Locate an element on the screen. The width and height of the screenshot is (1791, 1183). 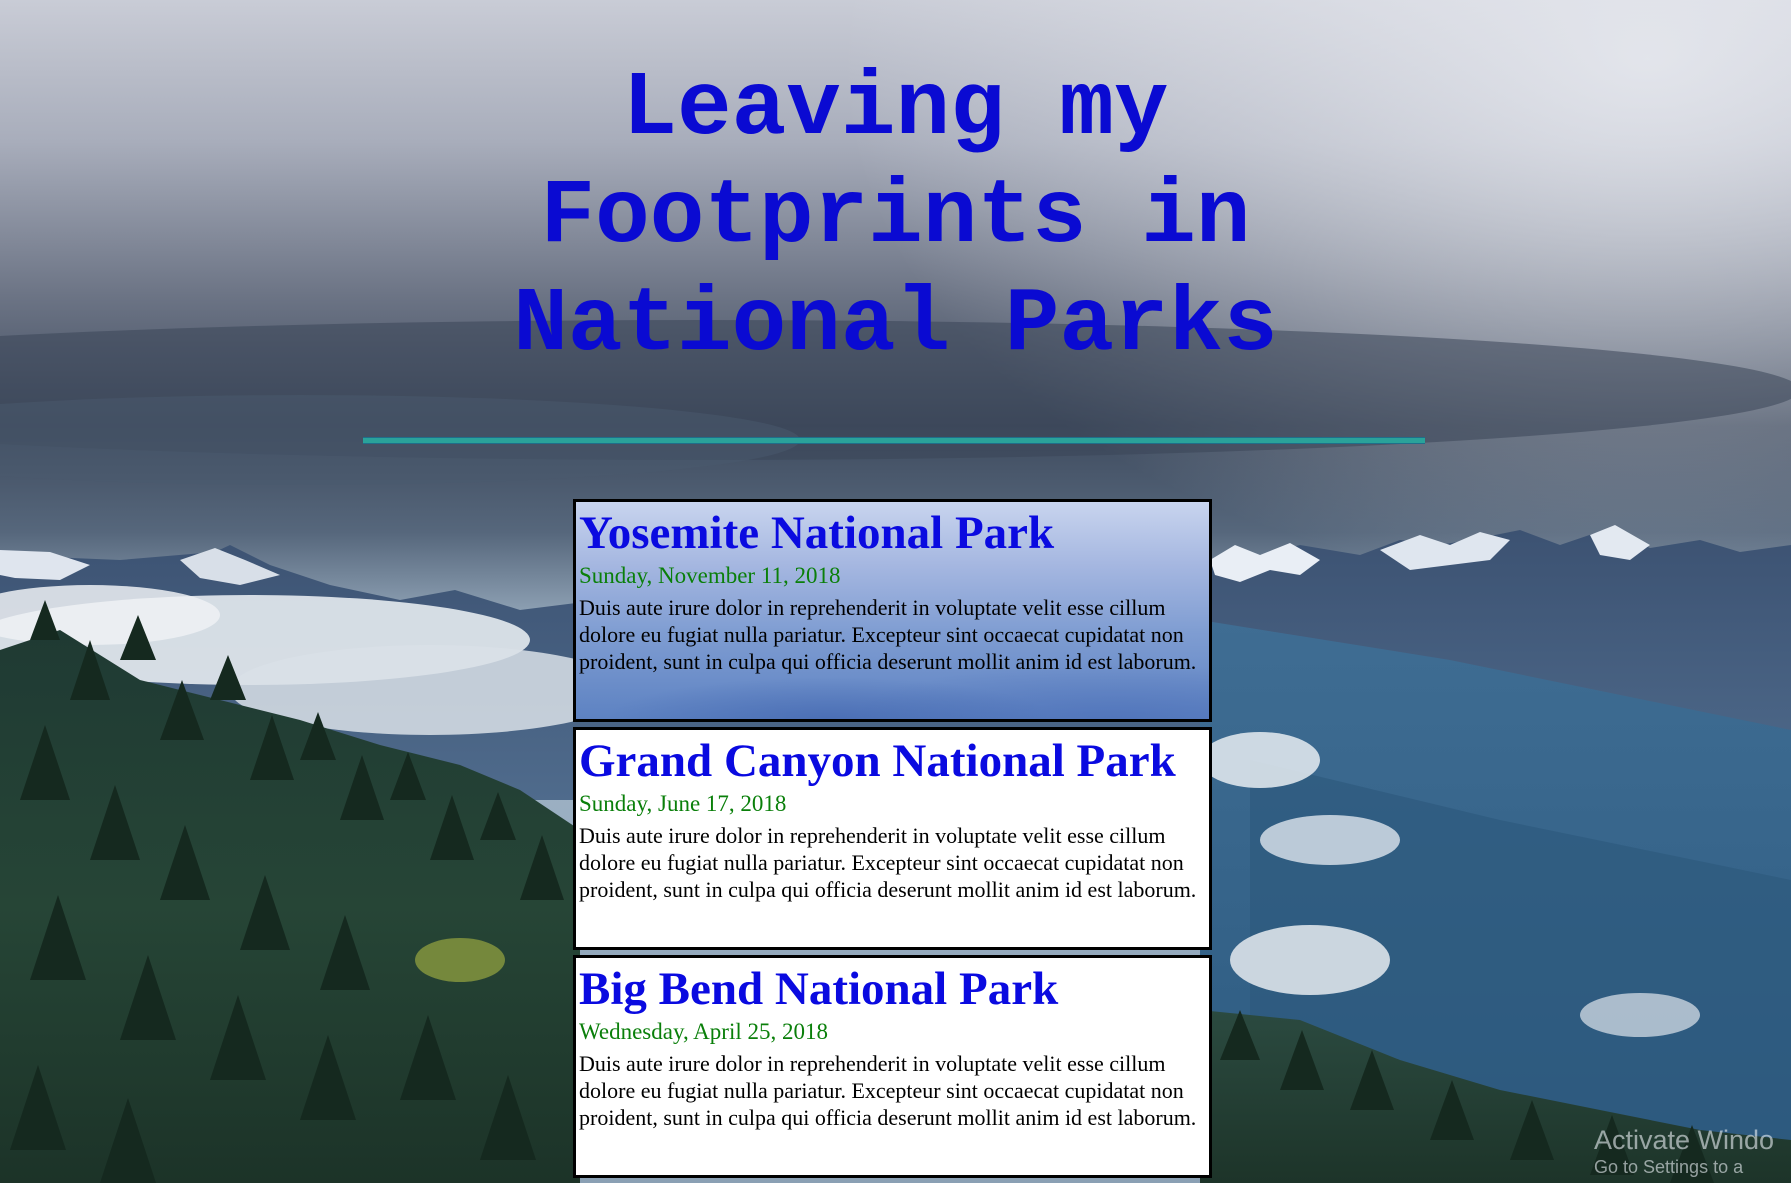
page-title-line-2: Footprints in is located at coordinates (895, 217).